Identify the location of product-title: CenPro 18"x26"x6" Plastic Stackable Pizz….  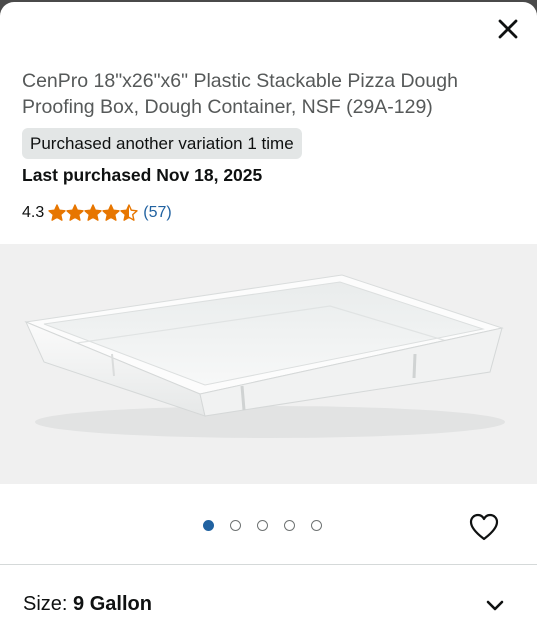
(267, 94).